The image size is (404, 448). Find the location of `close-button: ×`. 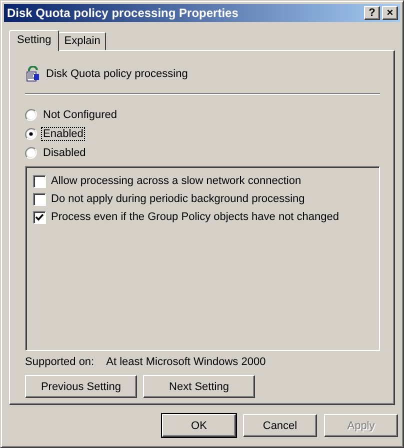

close-button: × is located at coordinates (390, 13).